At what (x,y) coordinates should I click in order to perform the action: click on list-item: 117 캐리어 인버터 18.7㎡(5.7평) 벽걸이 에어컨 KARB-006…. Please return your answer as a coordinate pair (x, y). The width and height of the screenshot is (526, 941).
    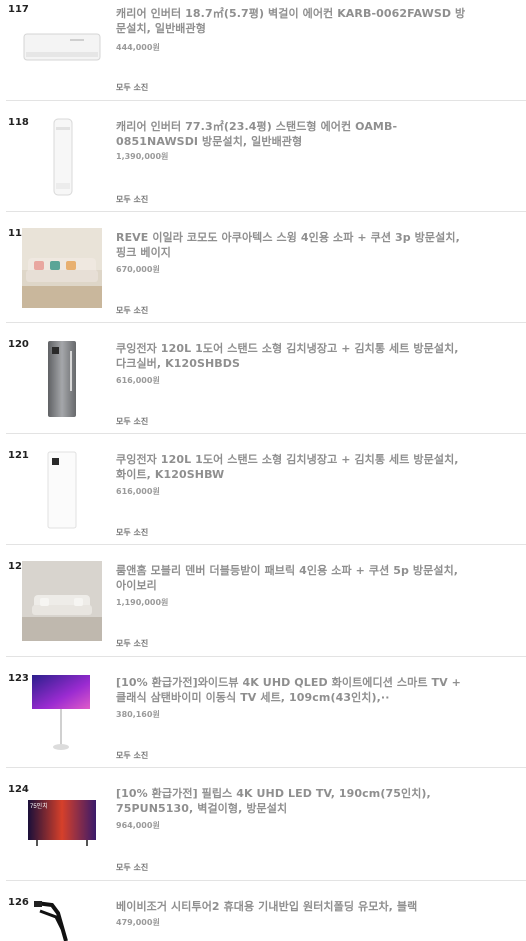
    Looking at the image, I should click on (266, 50).